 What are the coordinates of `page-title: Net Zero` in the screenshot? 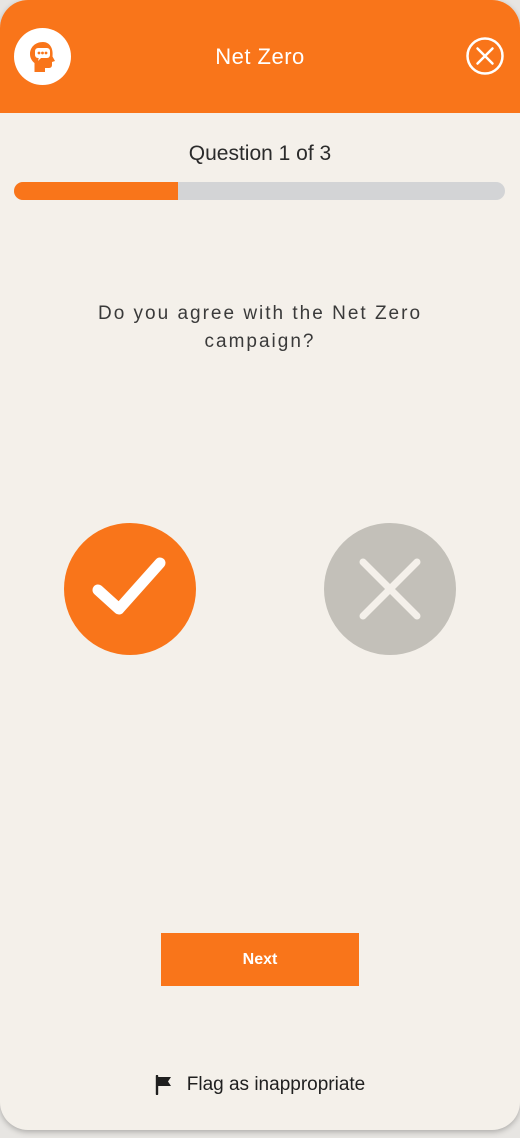 It's located at (260, 56).